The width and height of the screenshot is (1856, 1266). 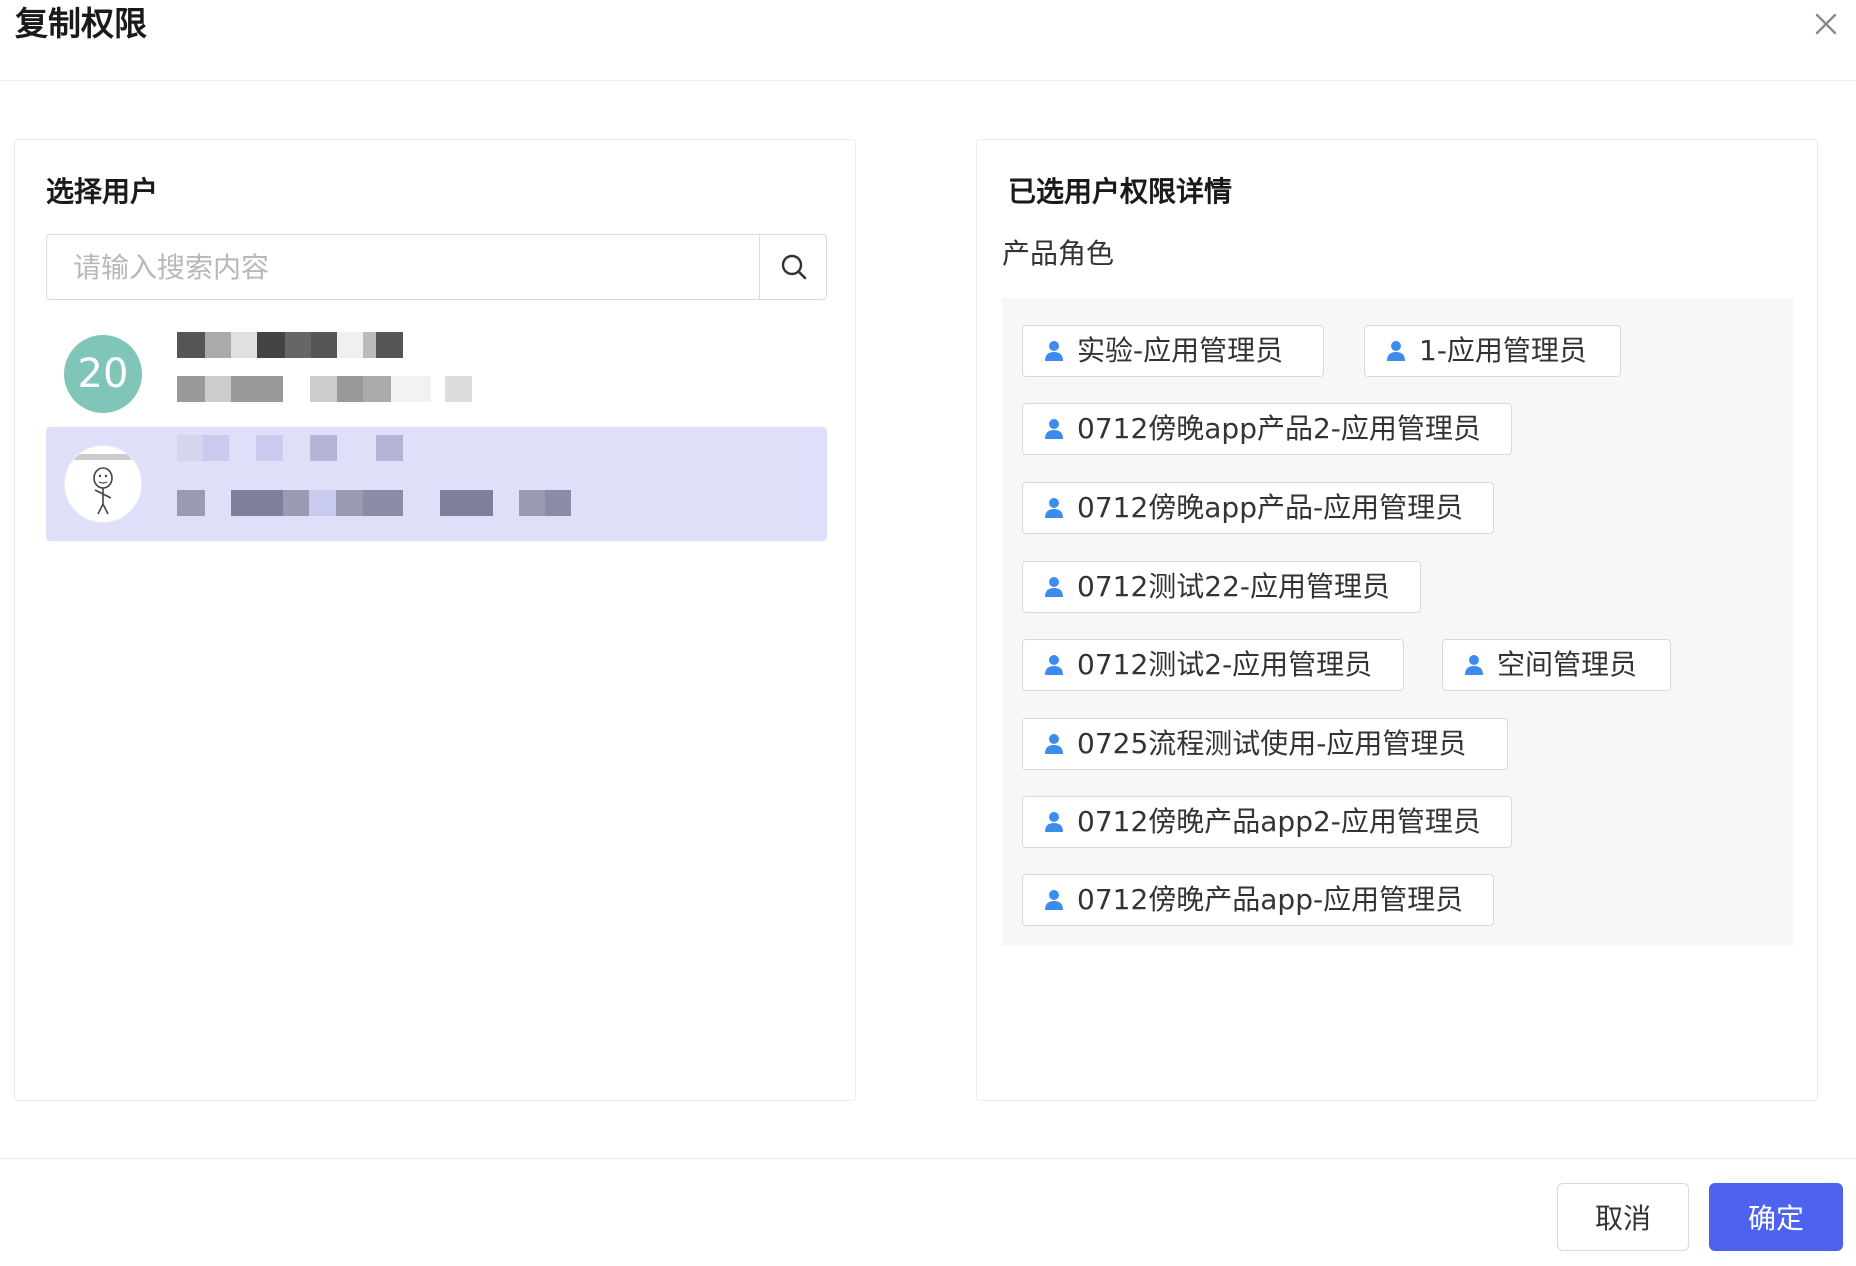 I want to click on role-tag: 0712傍晚产品app-应用管理员, so click(x=1258, y=900).